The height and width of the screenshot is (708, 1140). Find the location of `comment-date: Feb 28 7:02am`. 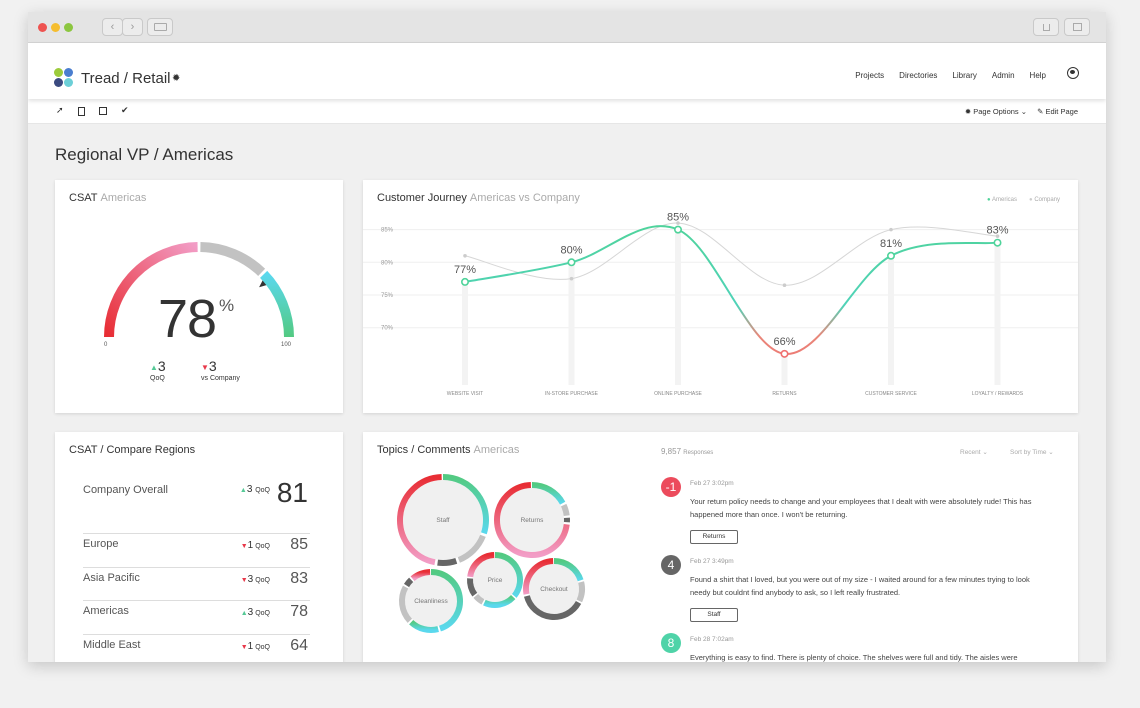

comment-date: Feb 28 7:02am is located at coordinates (712, 639).